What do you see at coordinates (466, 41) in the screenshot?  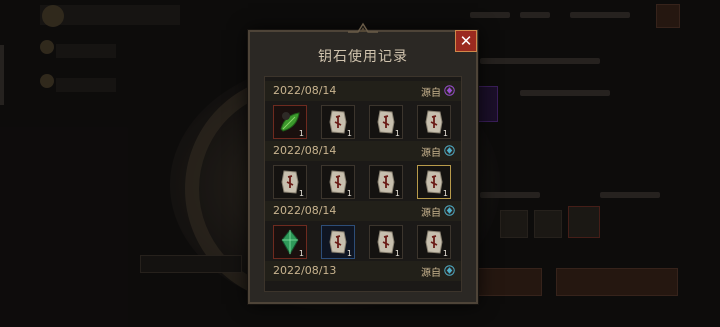 I see `close-button: ✕` at bounding box center [466, 41].